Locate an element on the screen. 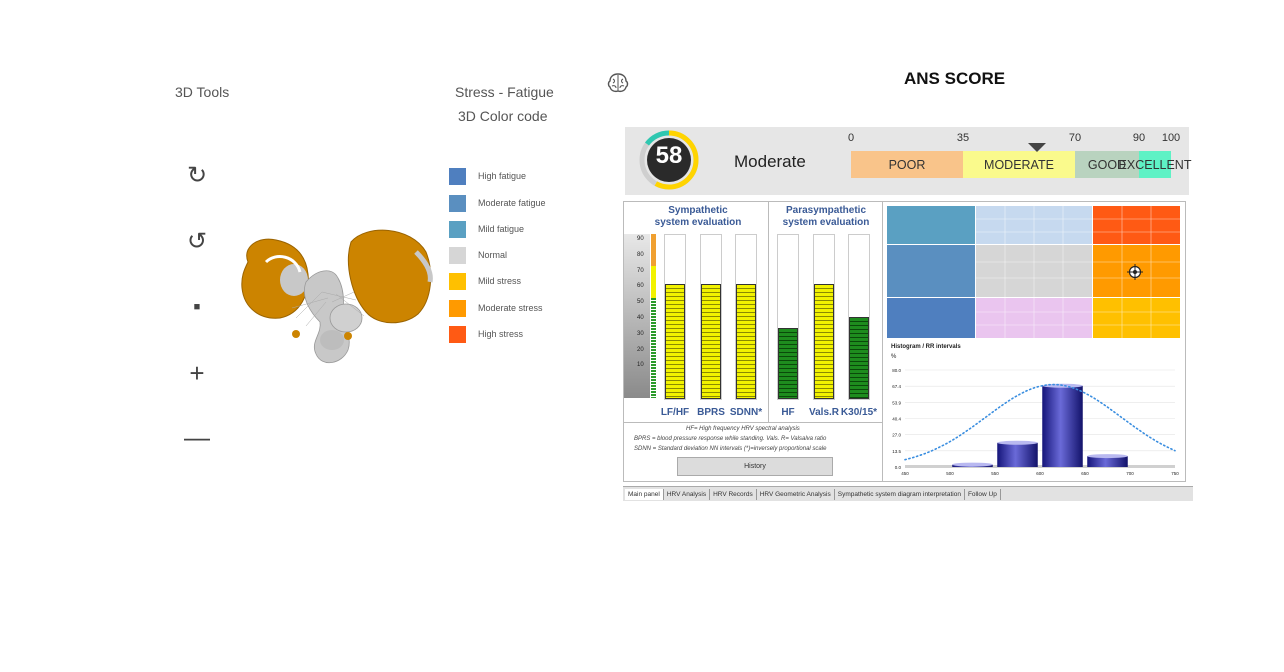  scale-tick: 35 is located at coordinates (963, 138).